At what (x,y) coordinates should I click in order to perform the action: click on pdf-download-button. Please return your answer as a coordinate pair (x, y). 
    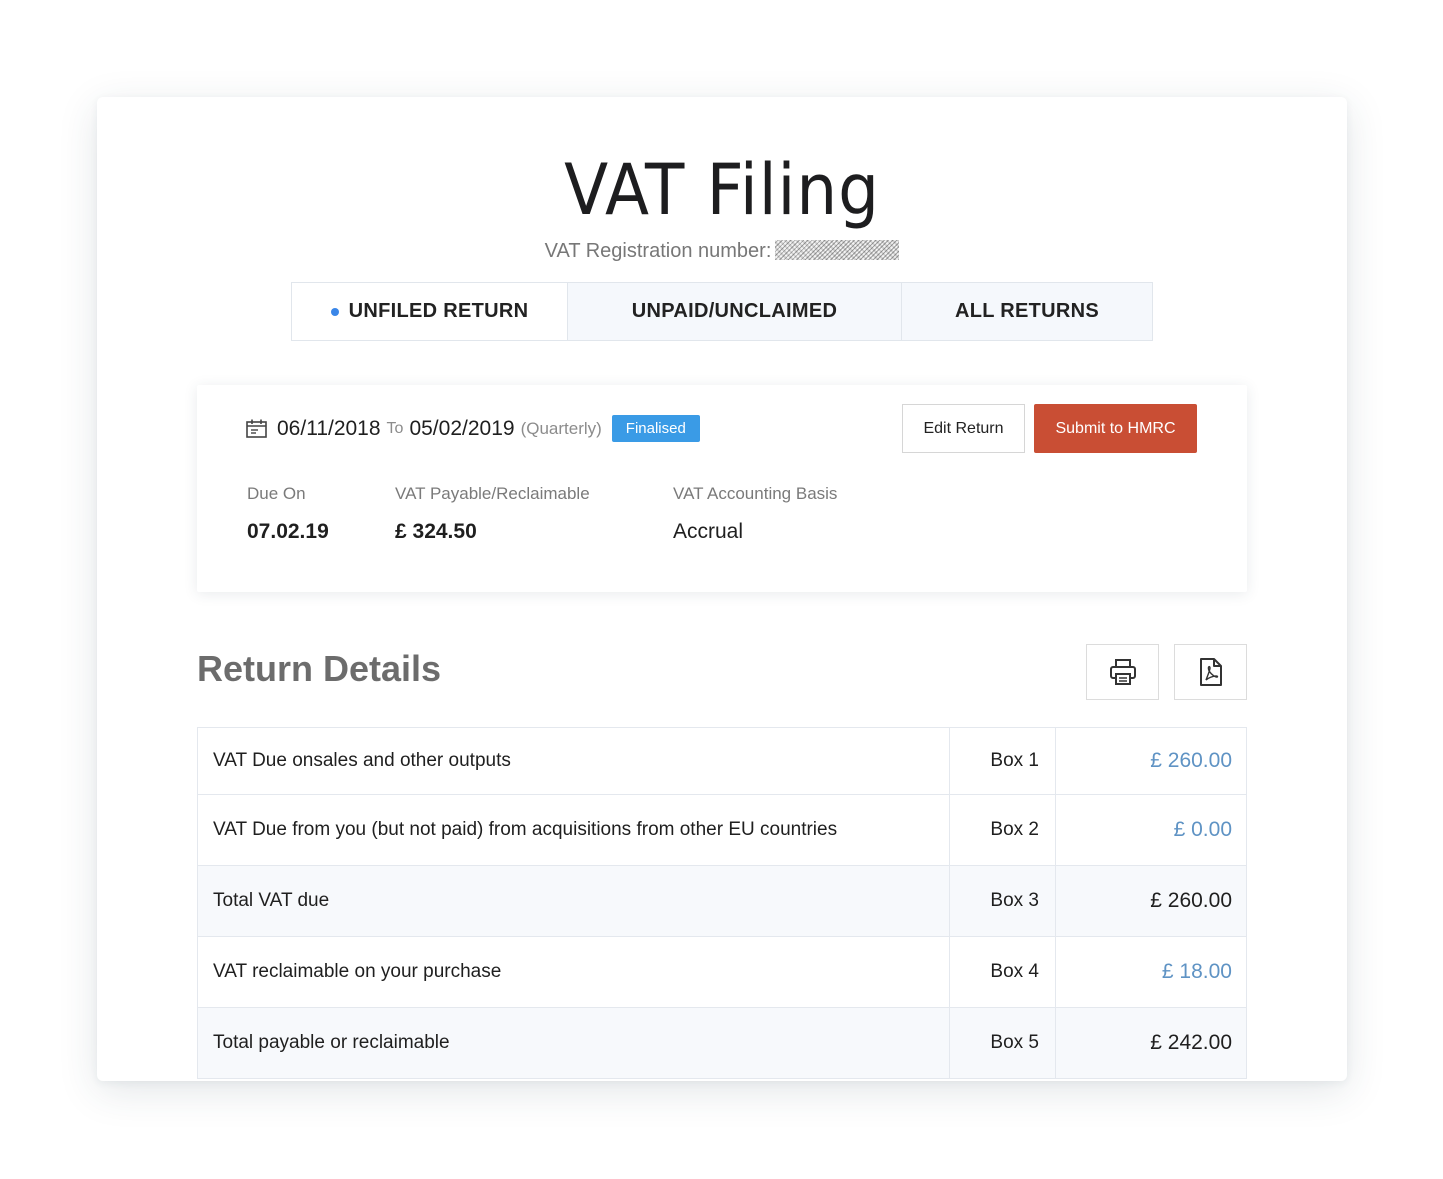
    Looking at the image, I should click on (1210, 672).